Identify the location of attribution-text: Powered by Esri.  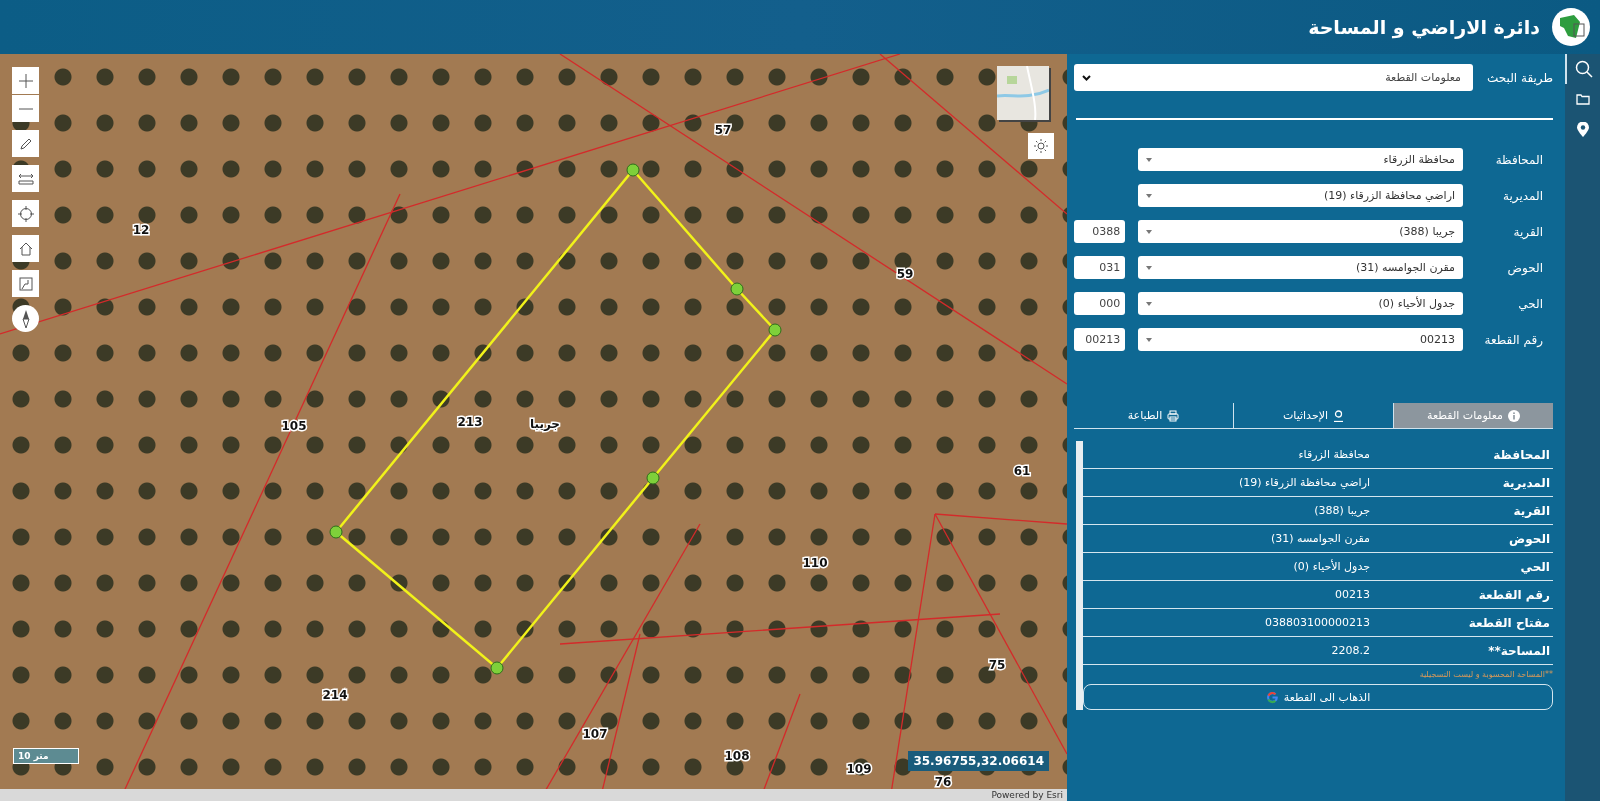
(1027, 795).